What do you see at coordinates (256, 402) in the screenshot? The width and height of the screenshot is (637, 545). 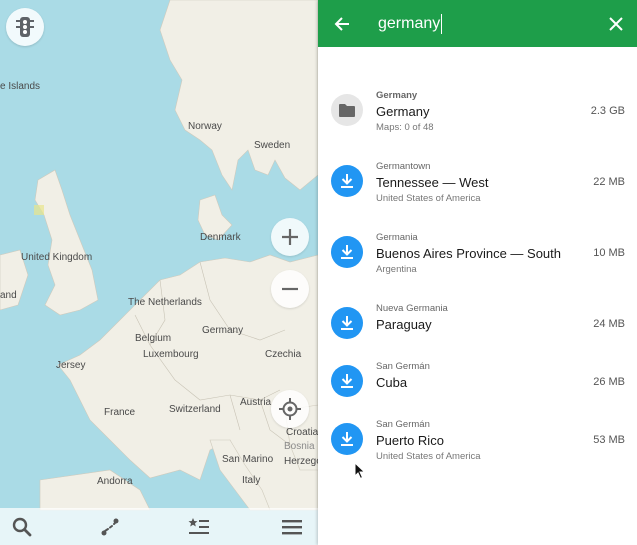 I see `map-label-austria: Austria` at bounding box center [256, 402].